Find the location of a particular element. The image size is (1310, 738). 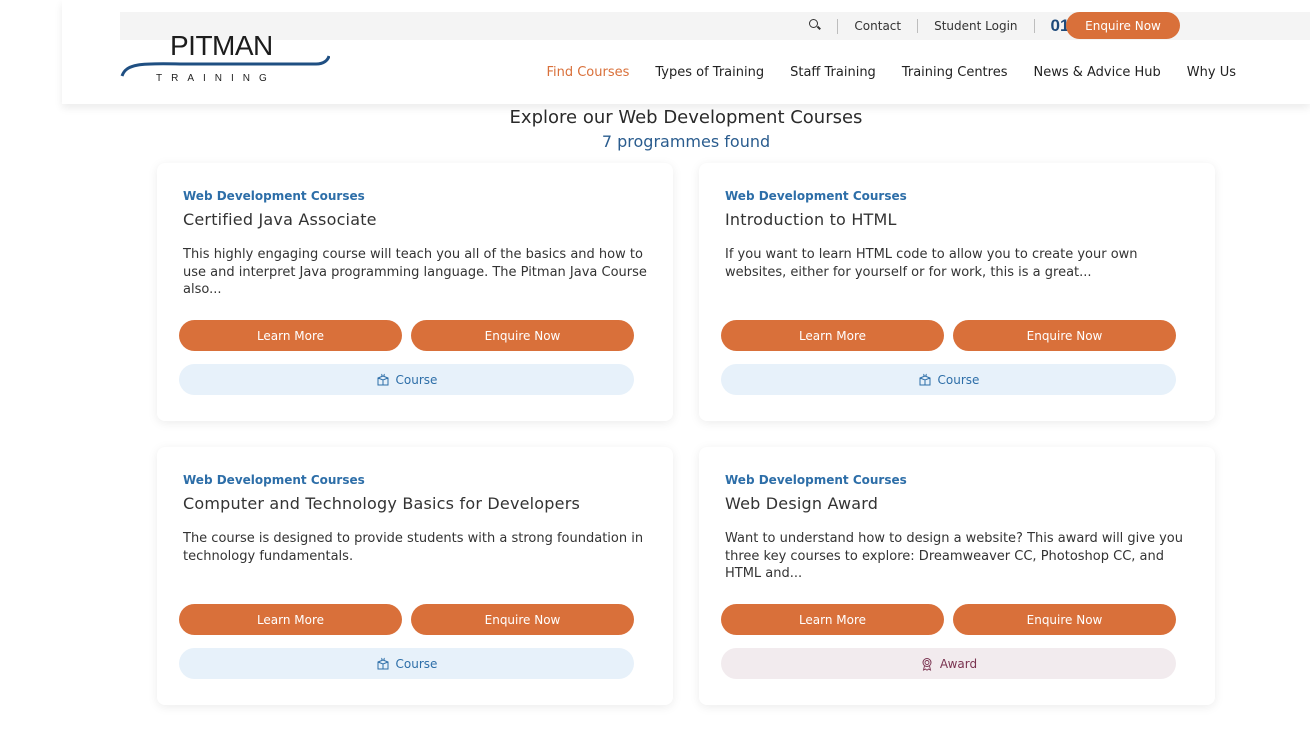

logo-subtitle: TRAINING is located at coordinates (216, 78).